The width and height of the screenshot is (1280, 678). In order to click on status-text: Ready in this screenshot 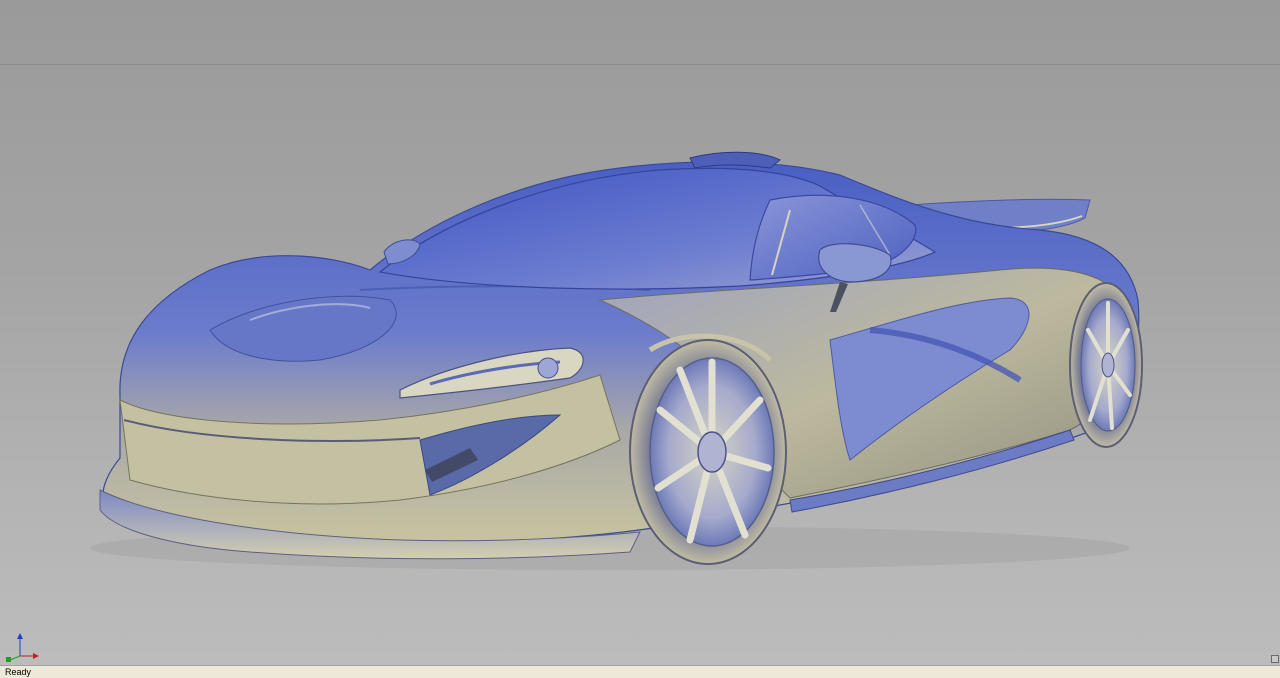, I will do `click(18, 672)`.